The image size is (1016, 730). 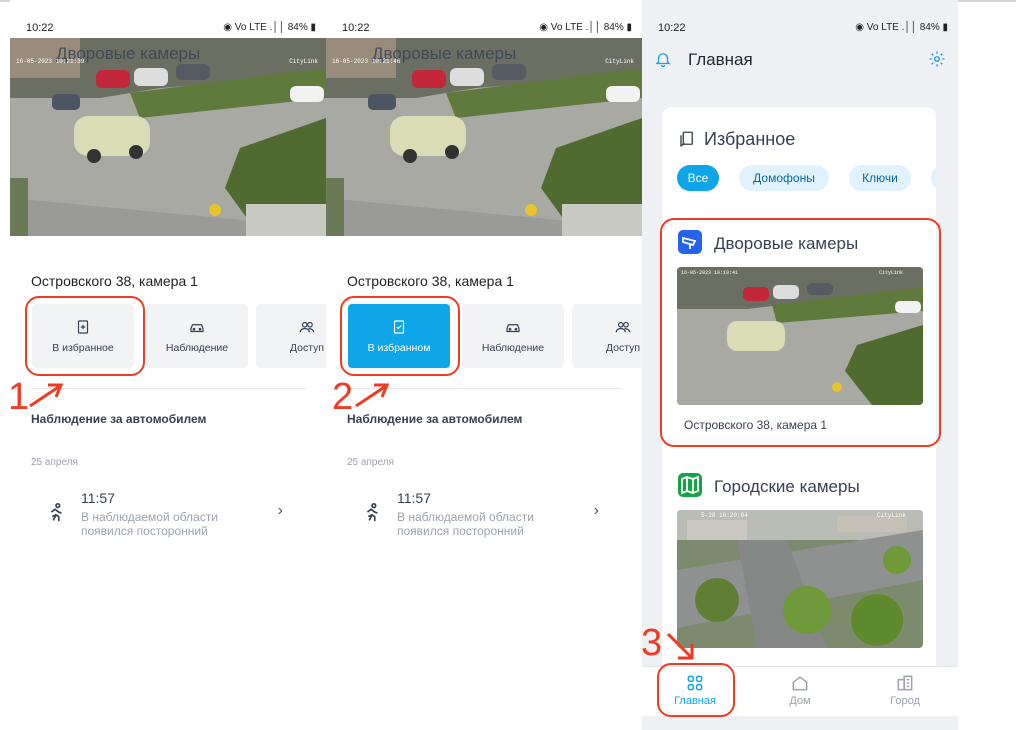 I want to click on grid-icon, so click(x=695, y=683).